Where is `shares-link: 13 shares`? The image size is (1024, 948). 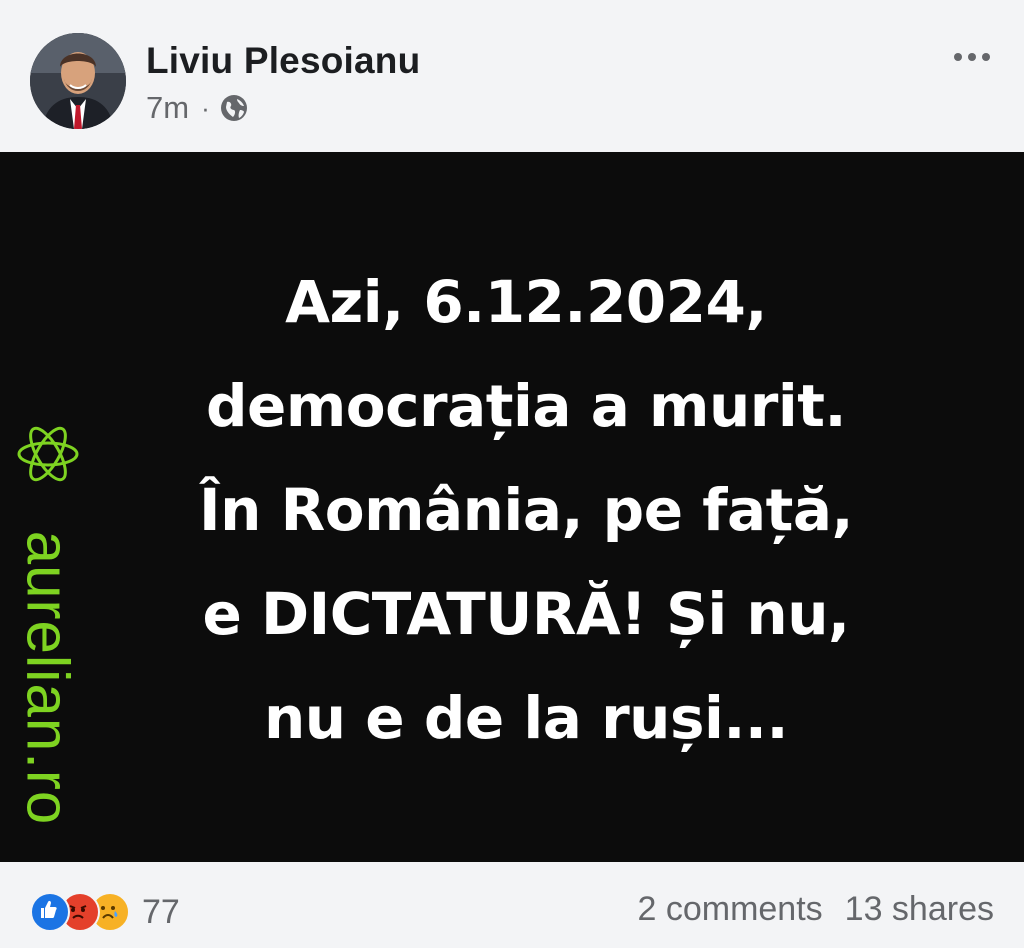
shares-link: 13 shares is located at coordinates (919, 909).